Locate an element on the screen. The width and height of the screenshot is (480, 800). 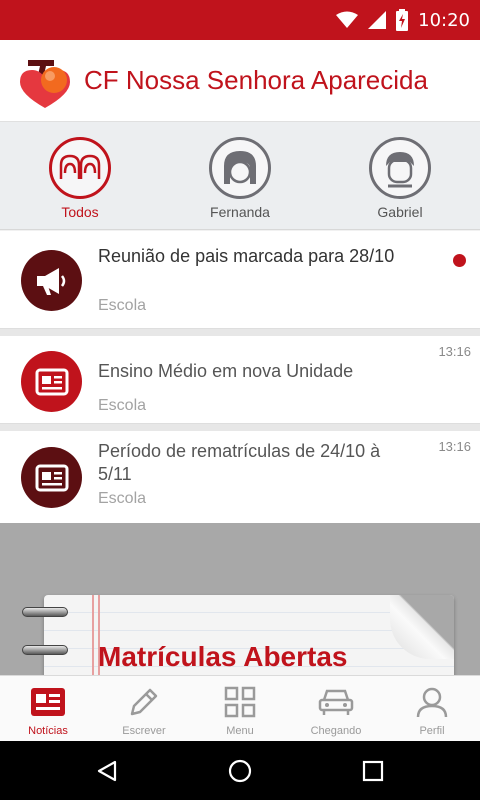
filter-todos: Todos is located at coordinates (80, 178).